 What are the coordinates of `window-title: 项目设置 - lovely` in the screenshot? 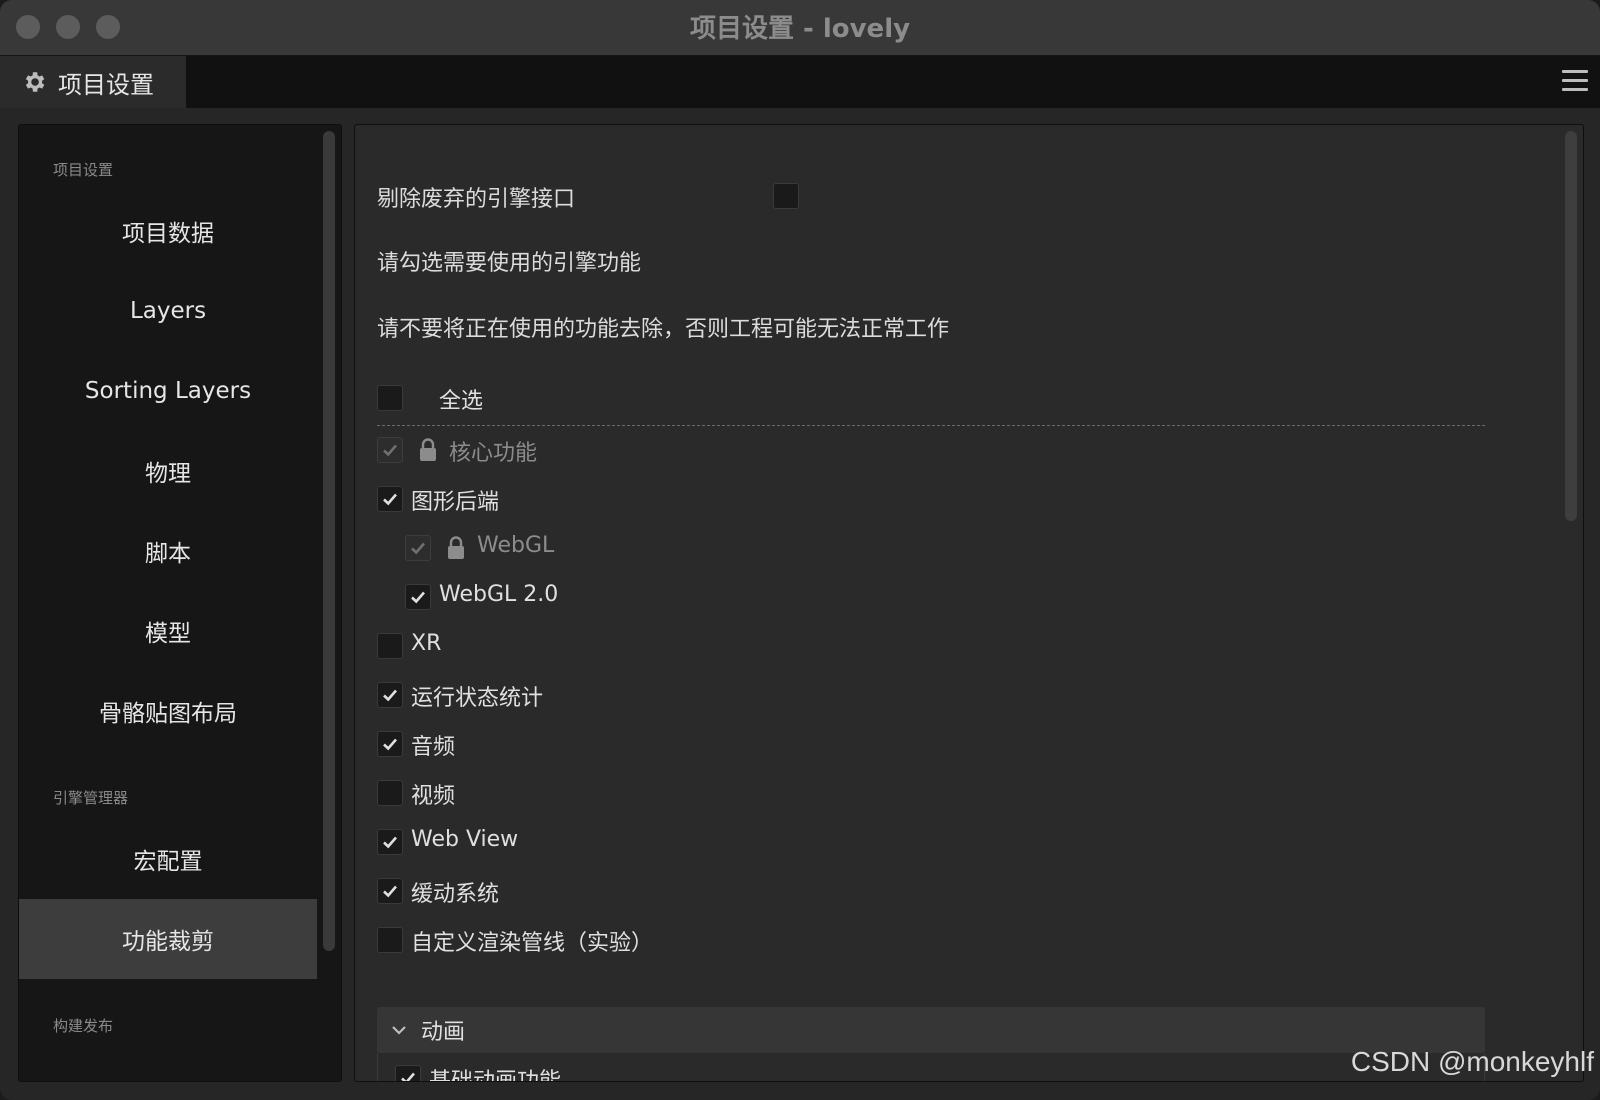 It's located at (800, 29).